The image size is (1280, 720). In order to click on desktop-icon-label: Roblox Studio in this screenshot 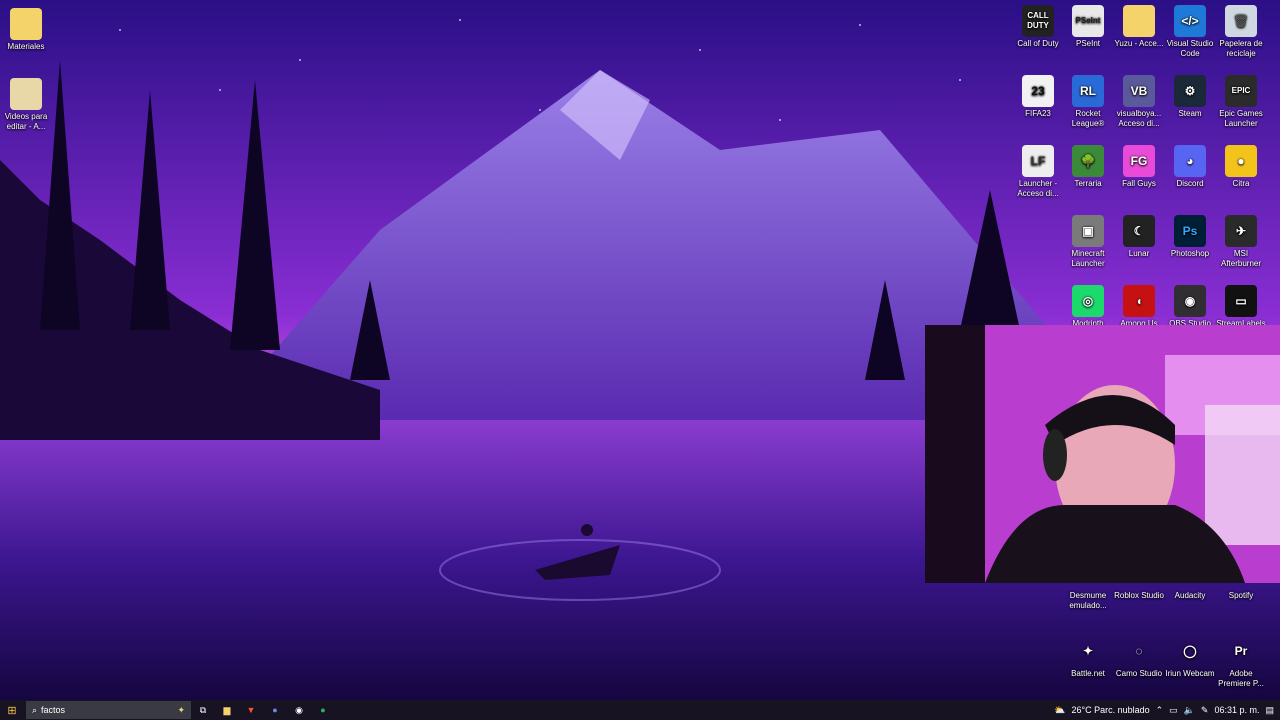, I will do `click(1139, 595)`.